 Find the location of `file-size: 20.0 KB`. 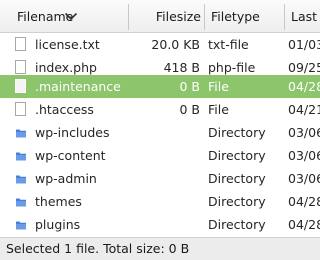

file-size: 20.0 KB is located at coordinates (175, 44).